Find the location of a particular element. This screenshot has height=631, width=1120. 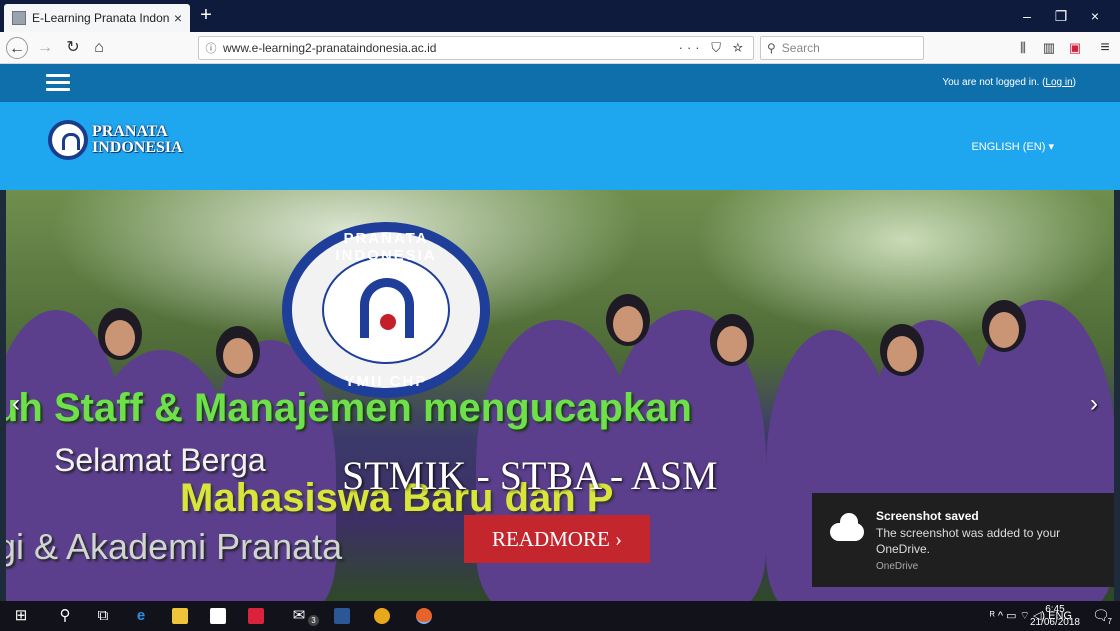

store-icon is located at coordinates (218, 616).